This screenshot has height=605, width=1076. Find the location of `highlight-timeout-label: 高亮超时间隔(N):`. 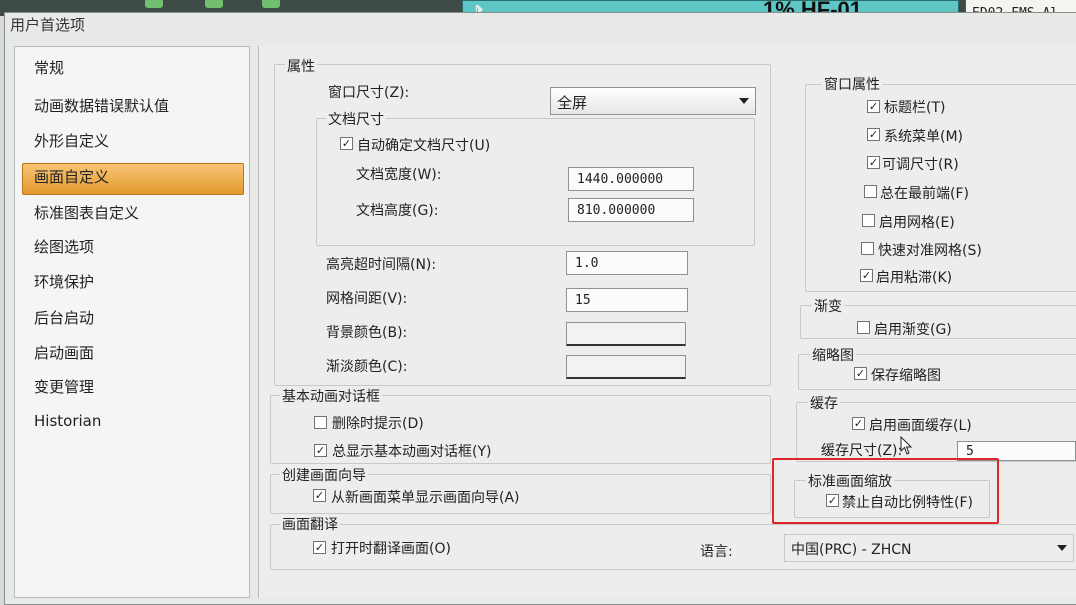

highlight-timeout-label: 高亮超时间隔(N): is located at coordinates (381, 265).